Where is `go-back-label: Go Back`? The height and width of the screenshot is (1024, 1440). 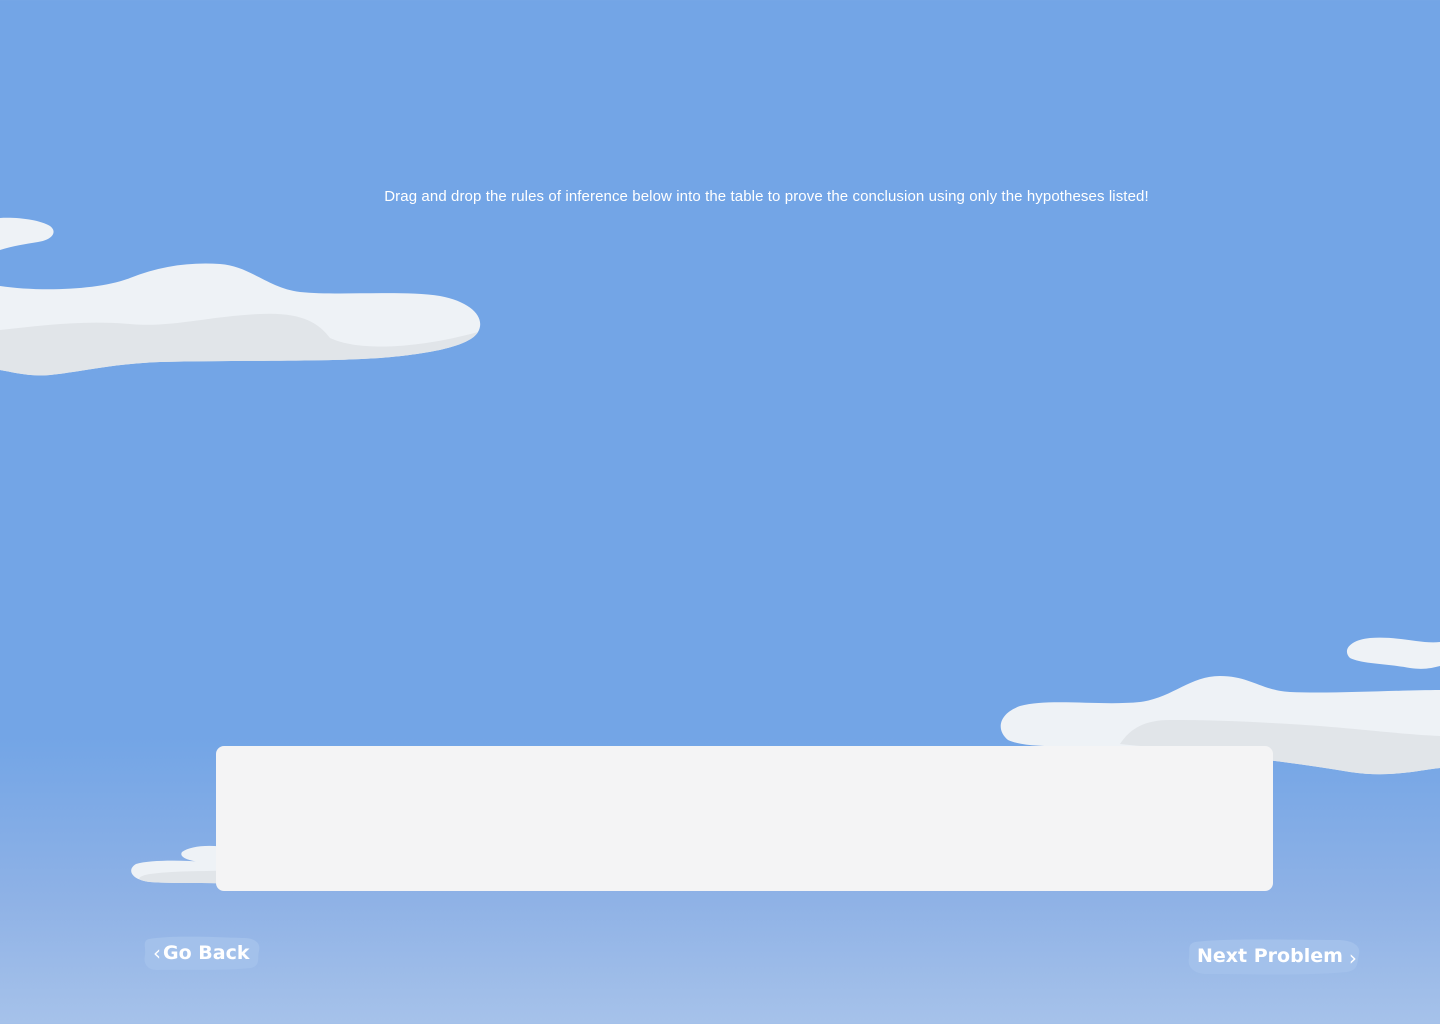 go-back-label: Go Back is located at coordinates (206, 953).